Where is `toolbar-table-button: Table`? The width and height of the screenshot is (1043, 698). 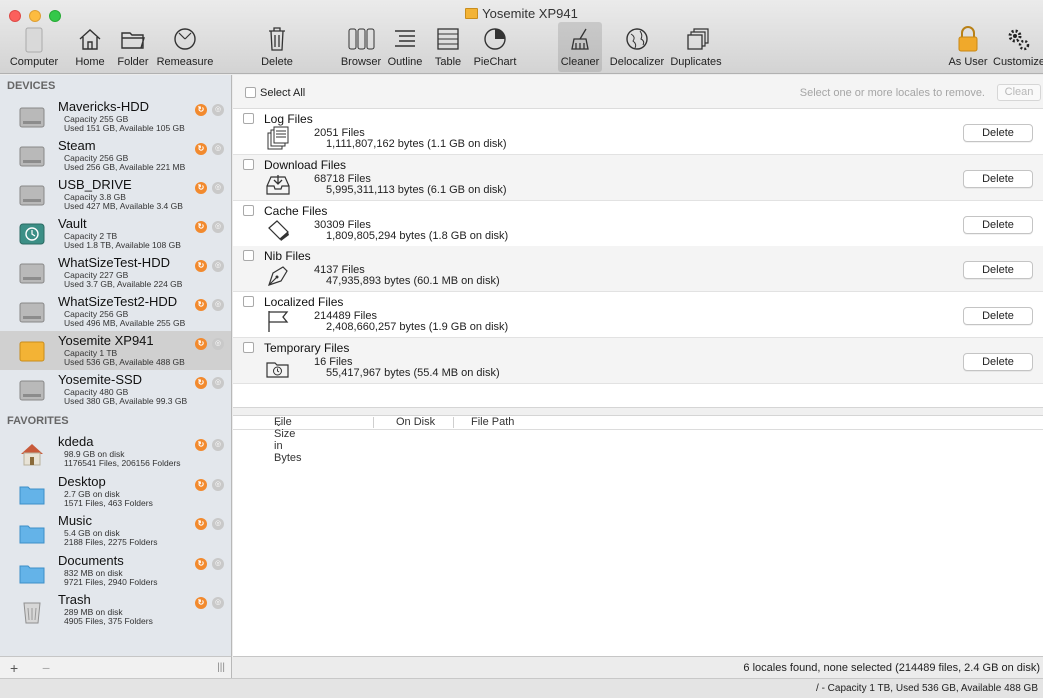 toolbar-table-button: Table is located at coordinates (448, 47).